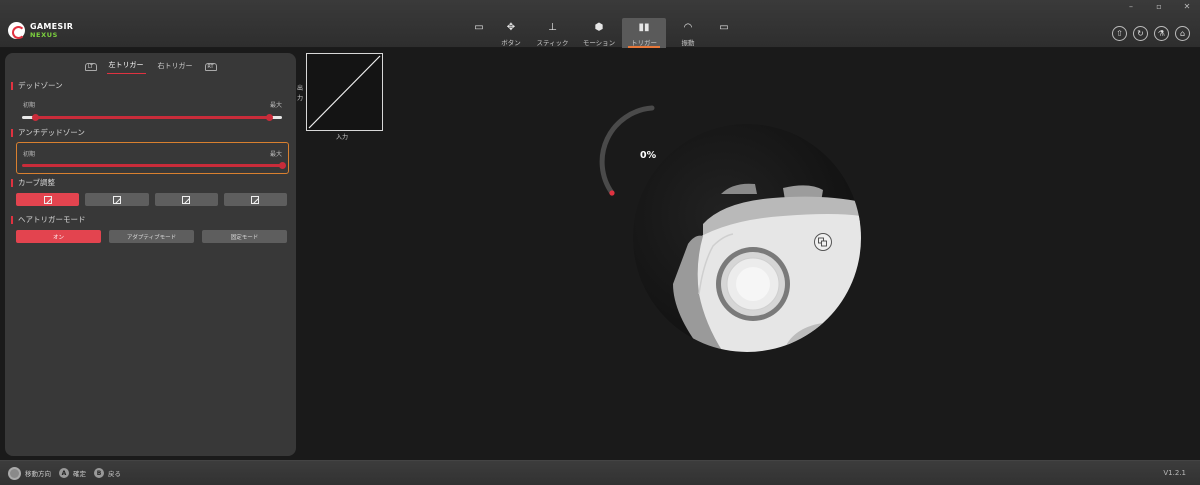 This screenshot has width=1200, height=485. Describe the element at coordinates (644, 43) in the screenshot. I see `tab-label: トリガー` at that location.